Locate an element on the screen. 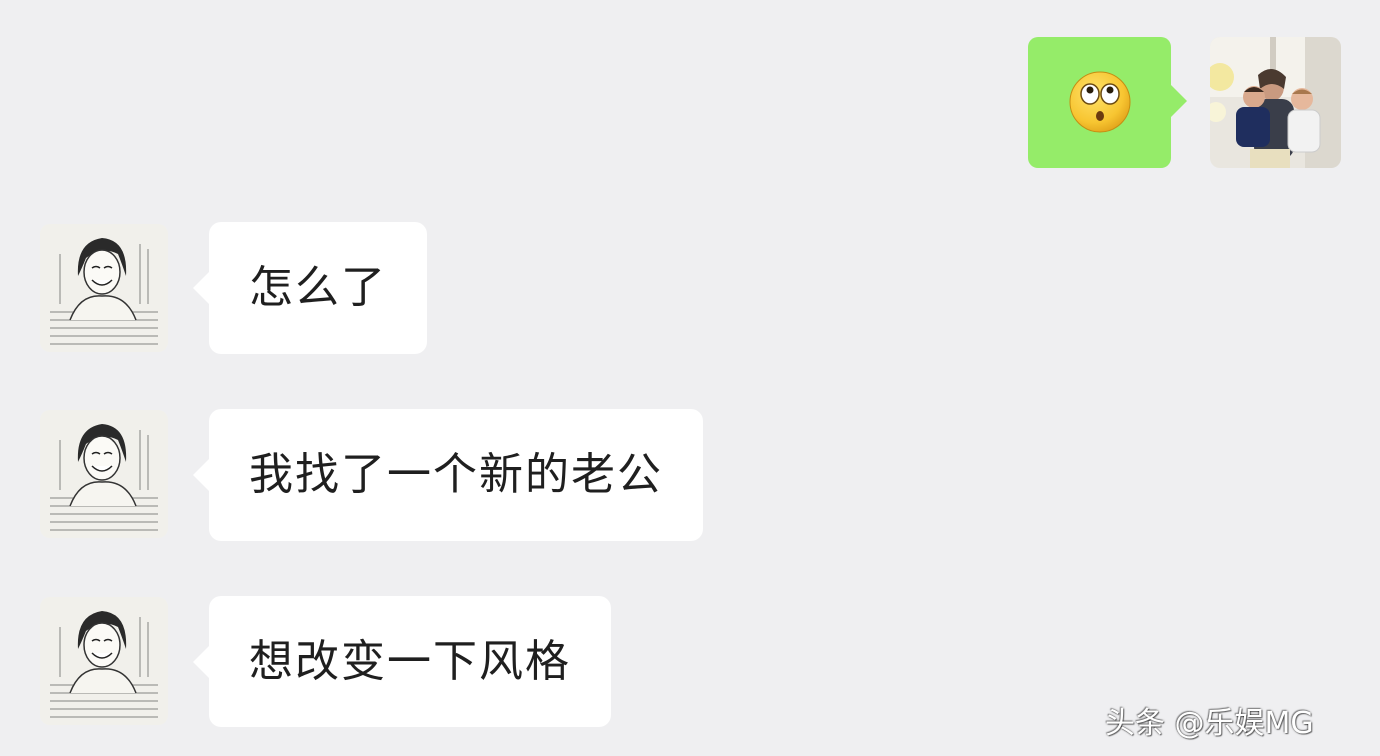 Image resolution: width=1380 pixels, height=756 pixels. family-photo-avatar is located at coordinates (1275, 102).